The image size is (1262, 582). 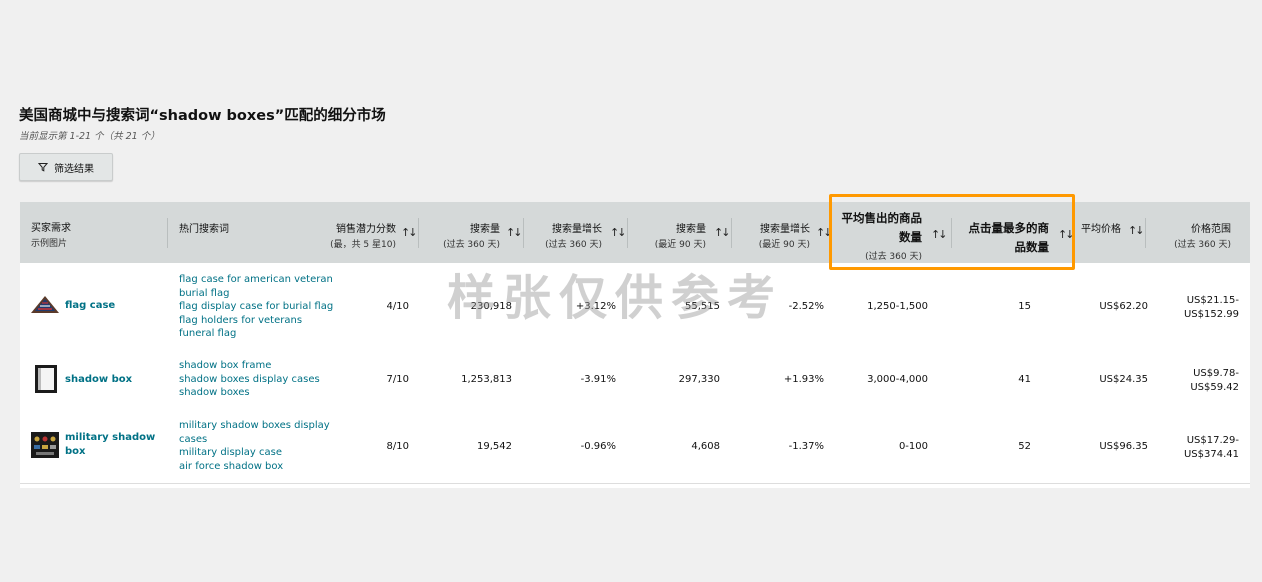 I want to click on avg-units-sold-value: 0-100, so click(x=913, y=446).